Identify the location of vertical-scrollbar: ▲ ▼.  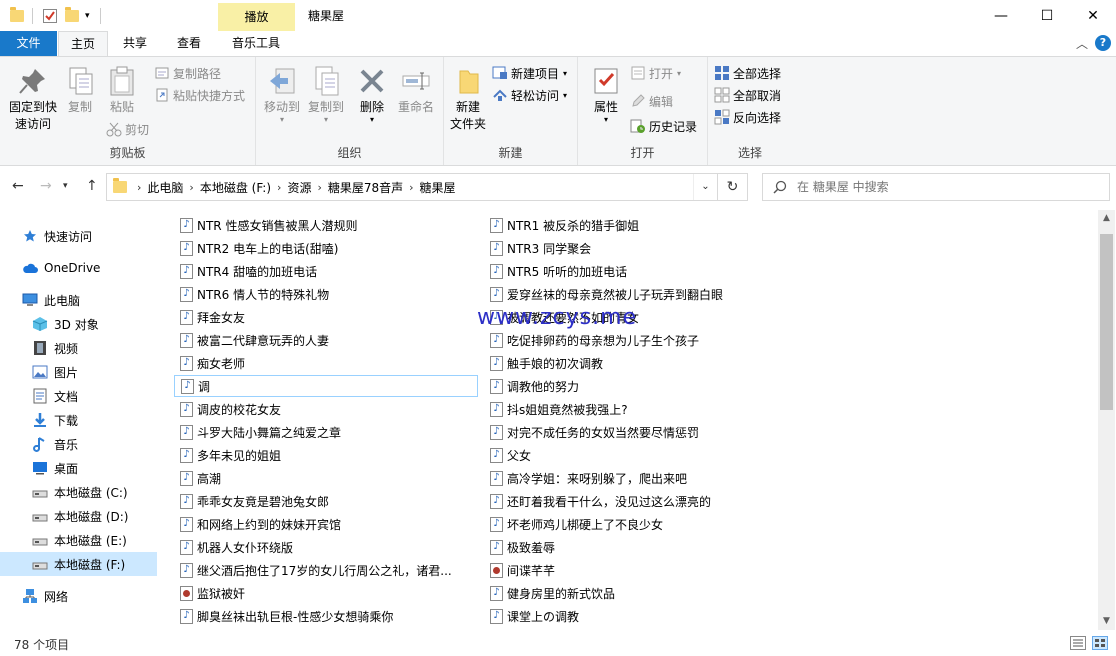
(1106, 420).